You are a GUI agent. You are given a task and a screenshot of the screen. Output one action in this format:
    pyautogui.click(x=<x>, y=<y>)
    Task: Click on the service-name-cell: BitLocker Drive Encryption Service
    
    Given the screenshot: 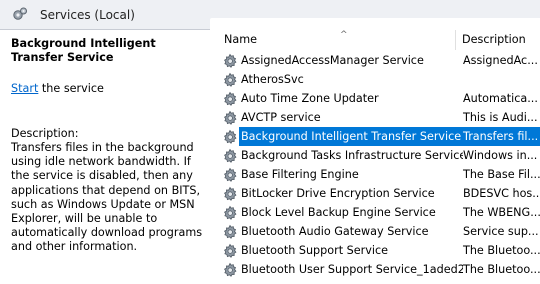 What is the action you would take?
    pyautogui.click(x=338, y=193)
    